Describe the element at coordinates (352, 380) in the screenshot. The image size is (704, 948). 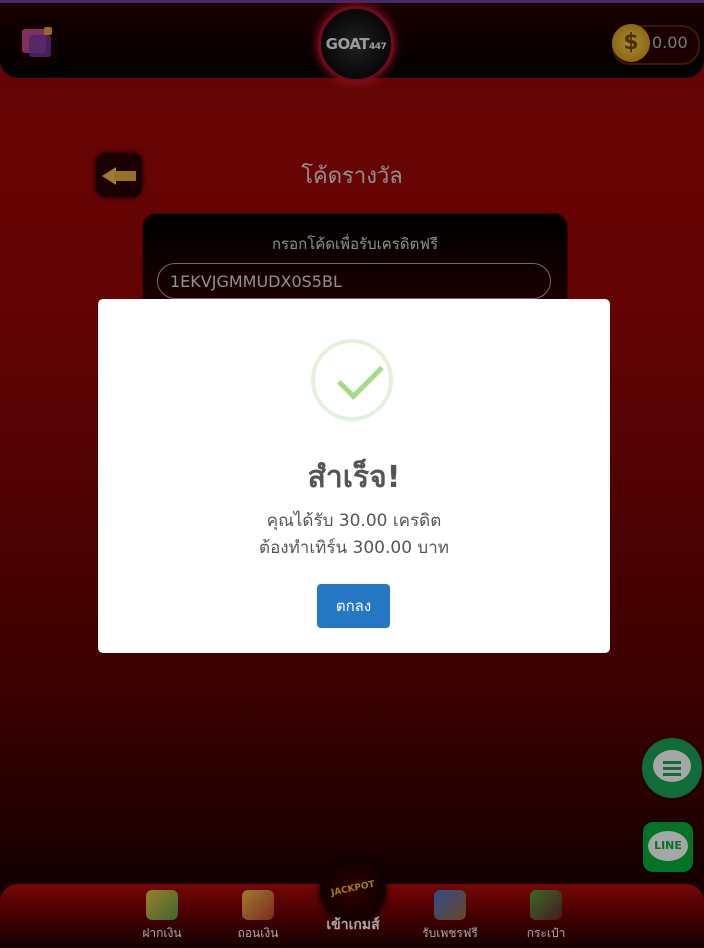
I see `success-check-icon` at that location.